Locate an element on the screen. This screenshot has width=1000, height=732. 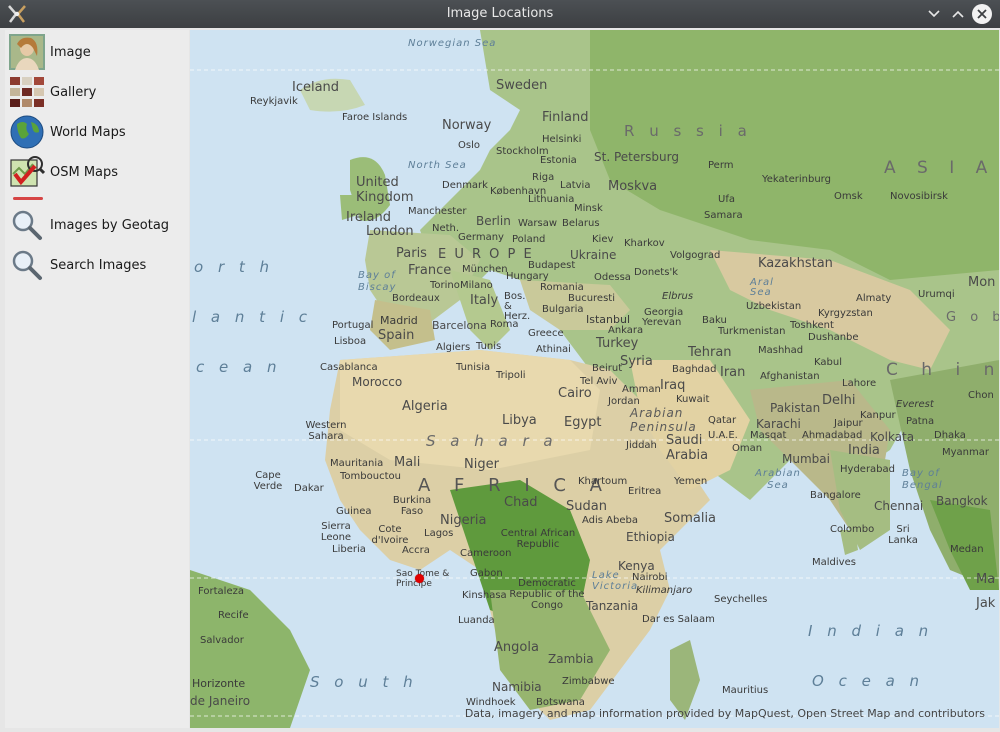
map-label: Mashhad is located at coordinates (781, 350).